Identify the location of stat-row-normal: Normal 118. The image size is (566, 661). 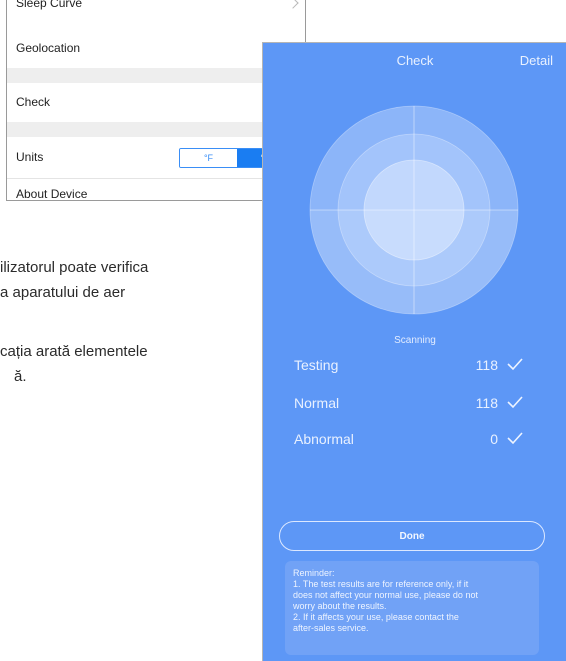
(410, 405).